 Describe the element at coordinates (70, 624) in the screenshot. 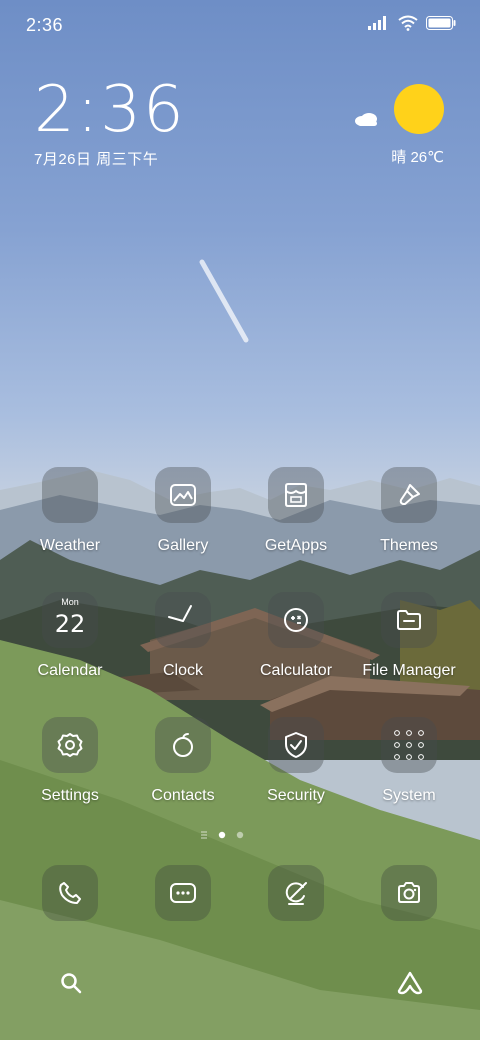

I see `calendar-date: 22` at that location.